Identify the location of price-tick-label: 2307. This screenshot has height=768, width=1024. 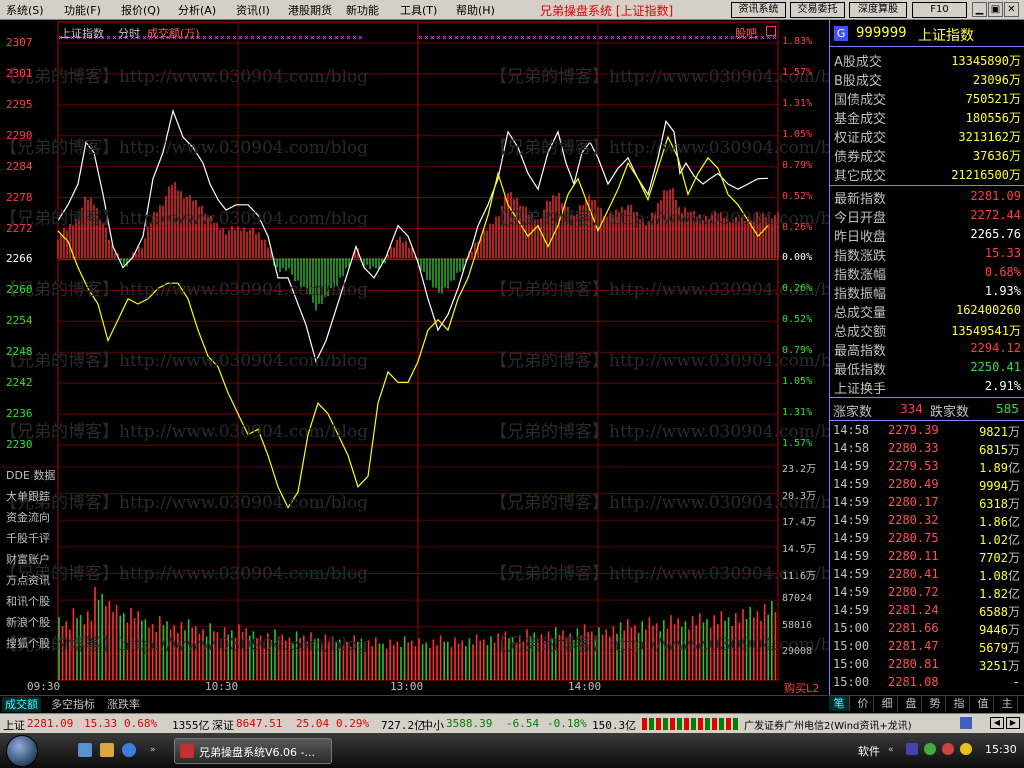
(19, 42).